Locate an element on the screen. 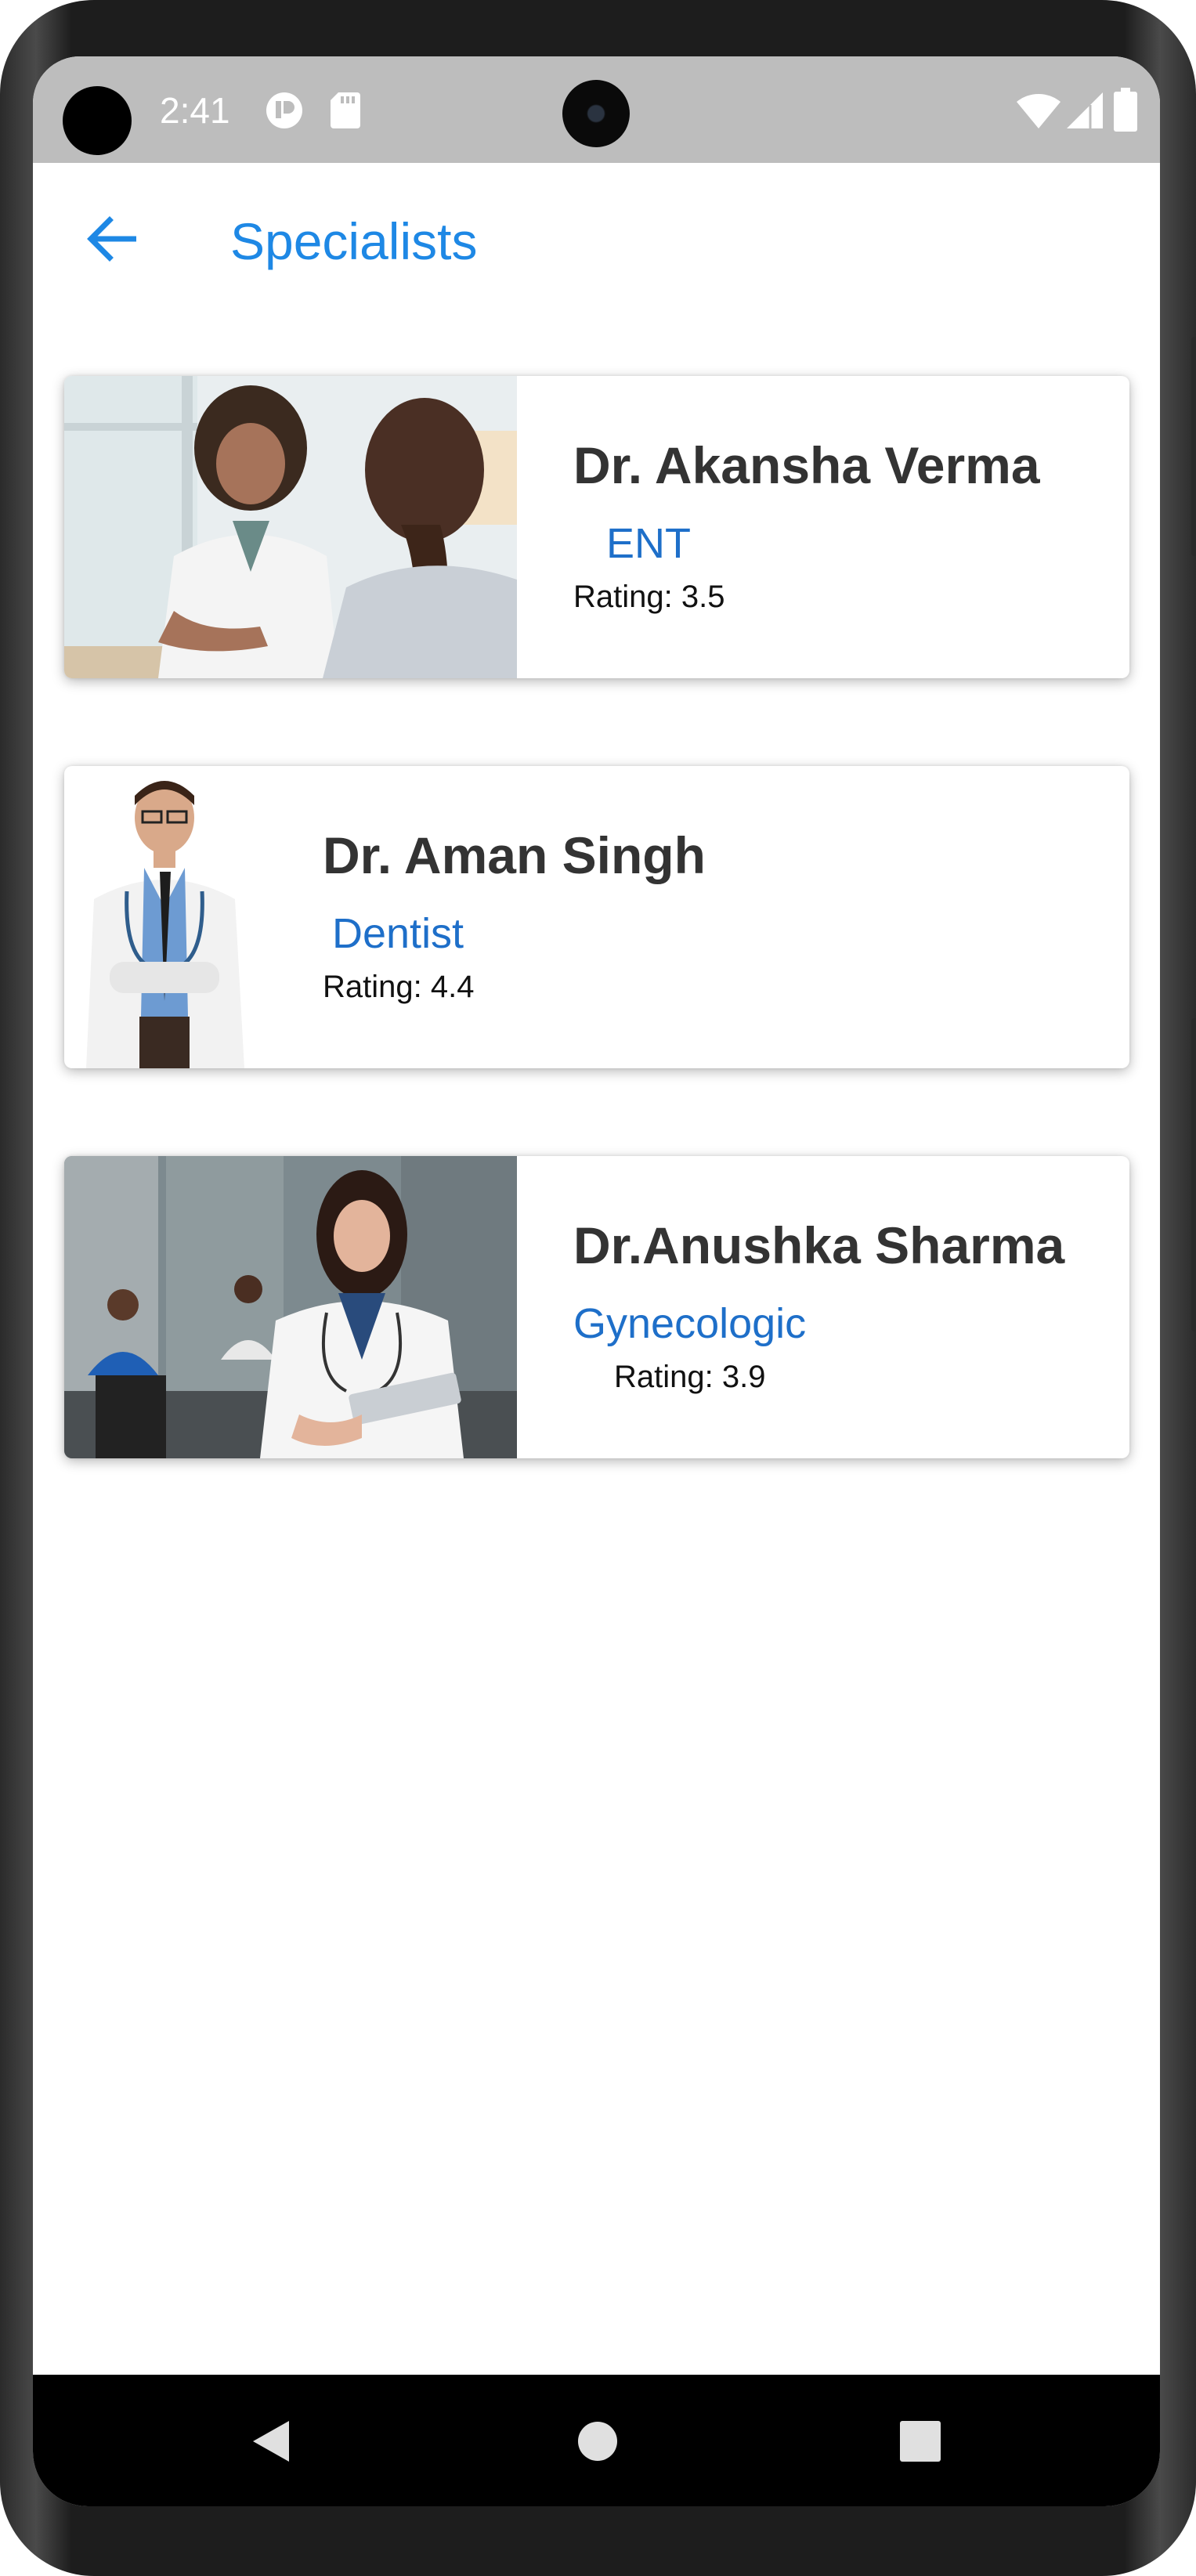  battery-icon is located at coordinates (1125, 111).